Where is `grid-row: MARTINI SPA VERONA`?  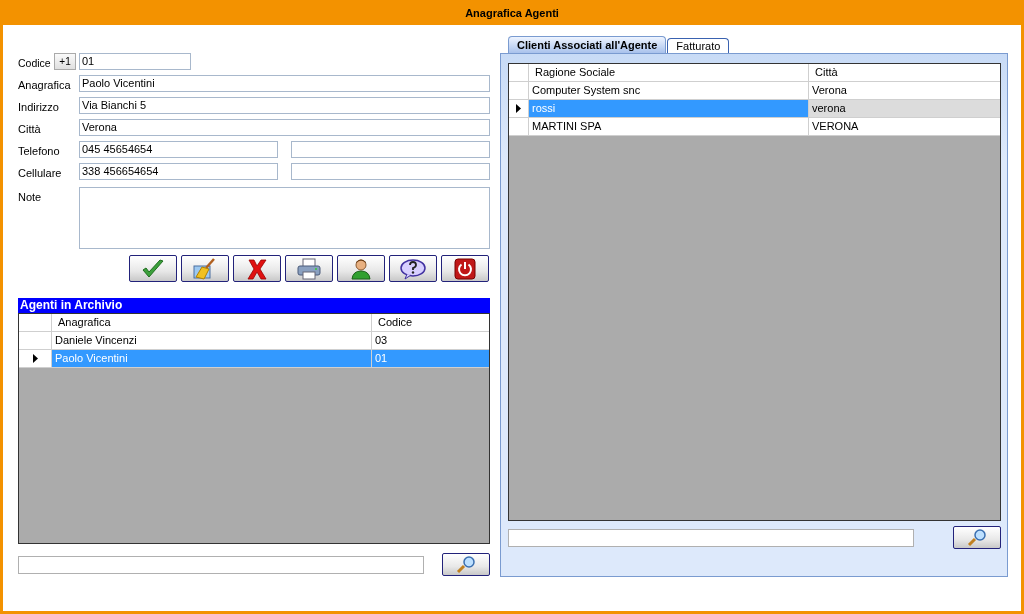
grid-row: MARTINI SPA VERONA is located at coordinates (754, 127).